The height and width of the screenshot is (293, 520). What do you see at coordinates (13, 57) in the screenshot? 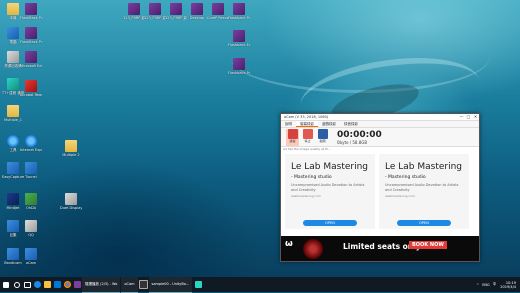
I see `recycle-bin-icon` at bounding box center [13, 57].